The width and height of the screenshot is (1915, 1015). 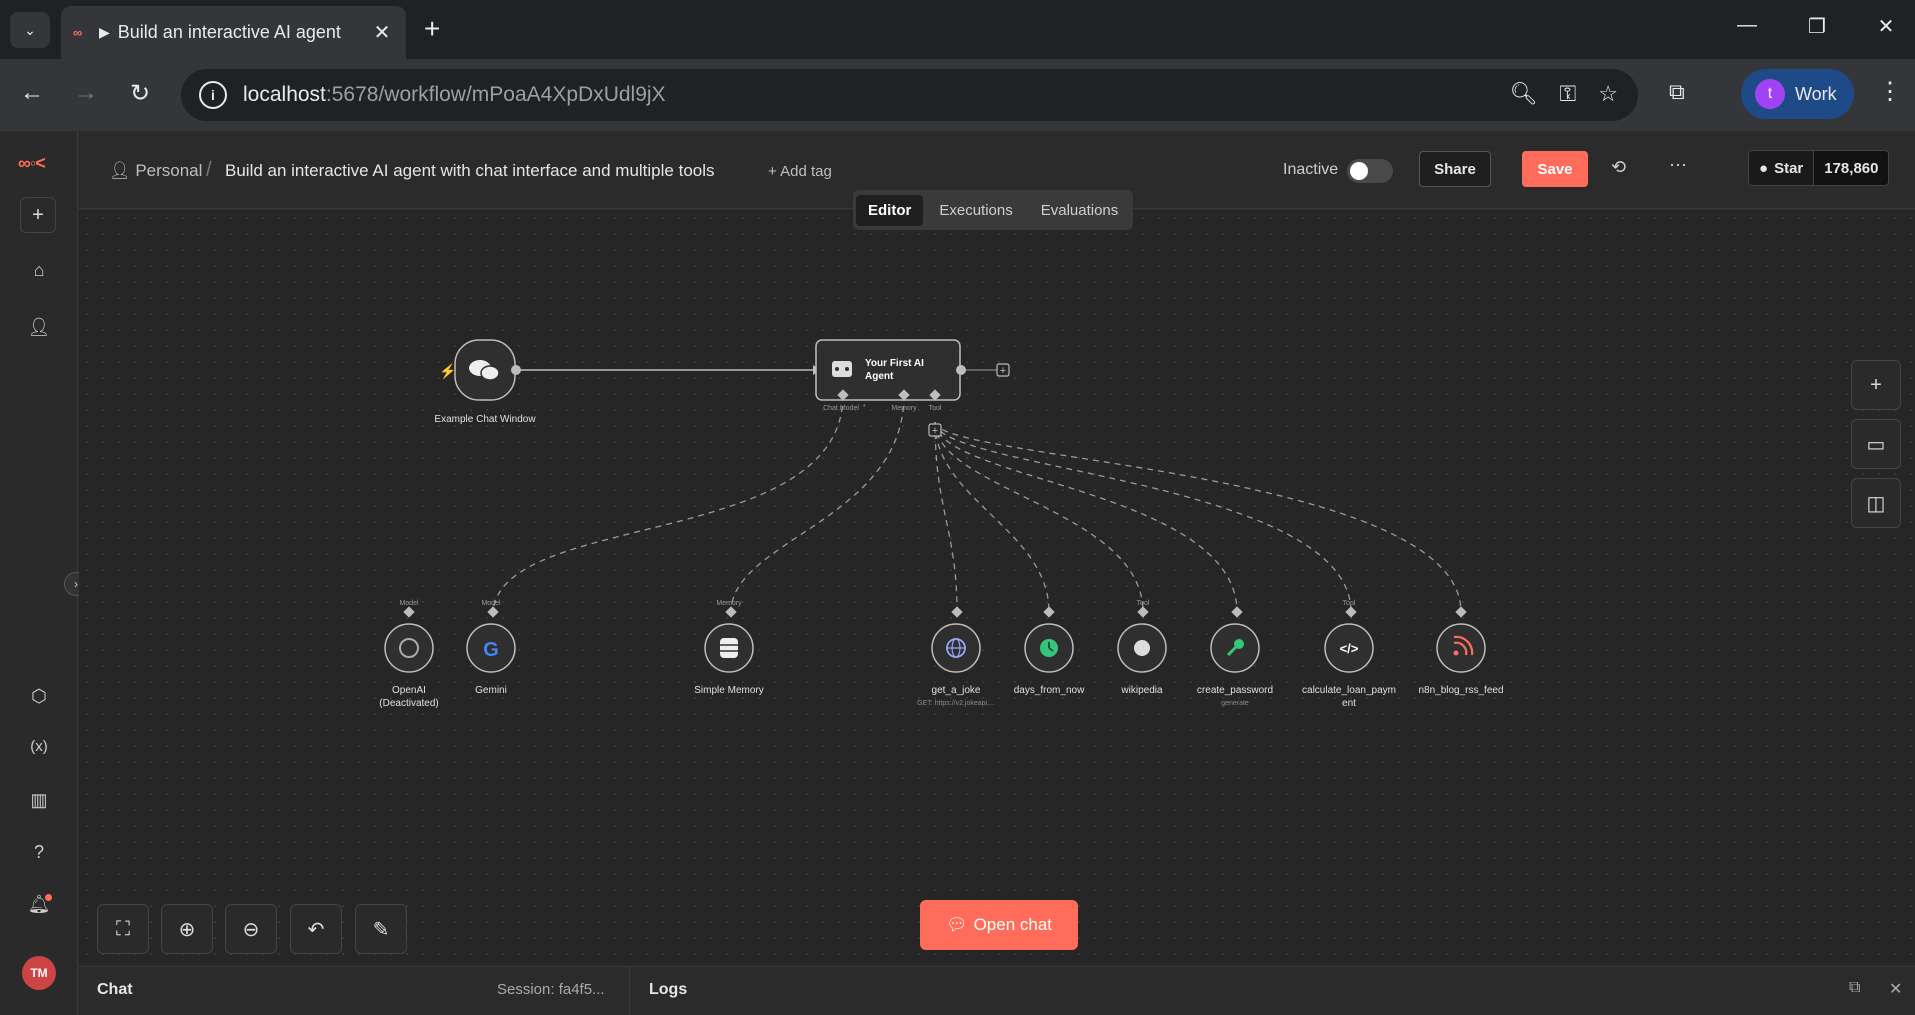 What do you see at coordinates (728, 690) in the screenshot?
I see `svg-text: Simple Memory` at bounding box center [728, 690].